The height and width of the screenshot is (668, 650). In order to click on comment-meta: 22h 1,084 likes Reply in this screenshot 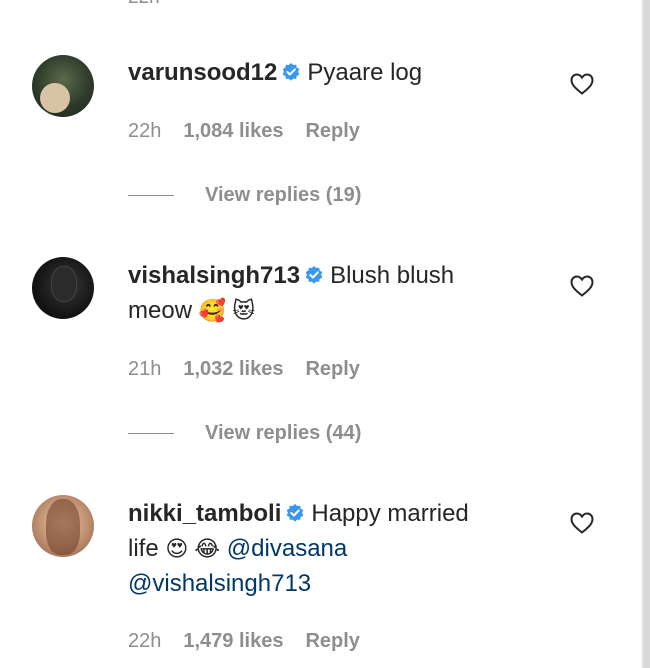, I will do `click(244, 131)`.